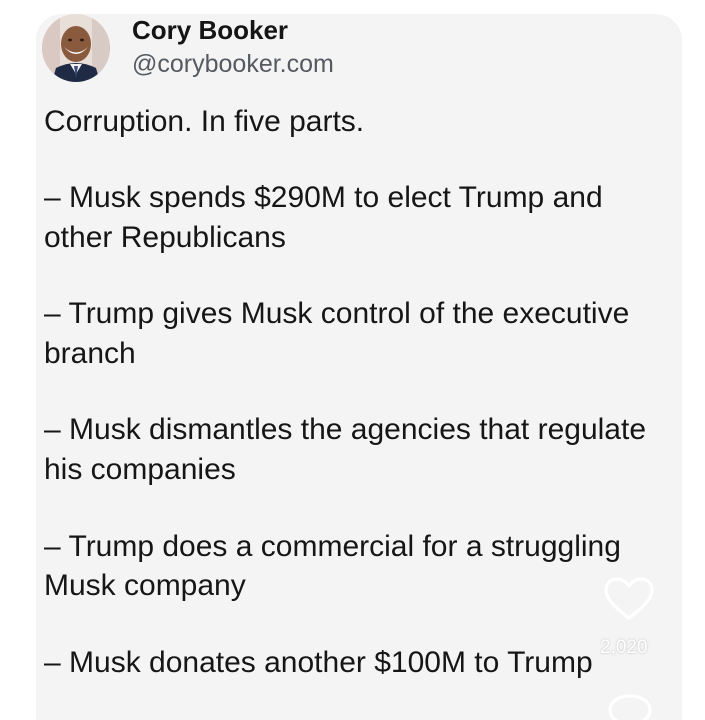 The image size is (705, 720). I want to click on author-handle: @corybooker.com, so click(233, 64).